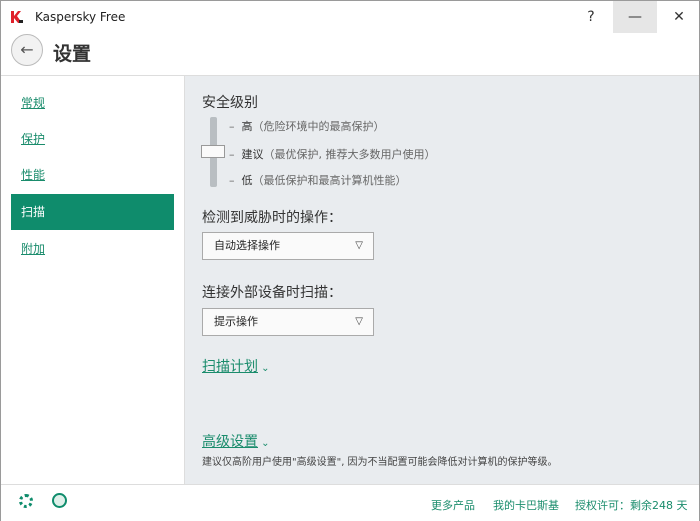  I want to click on back-button: ←, so click(27, 50).